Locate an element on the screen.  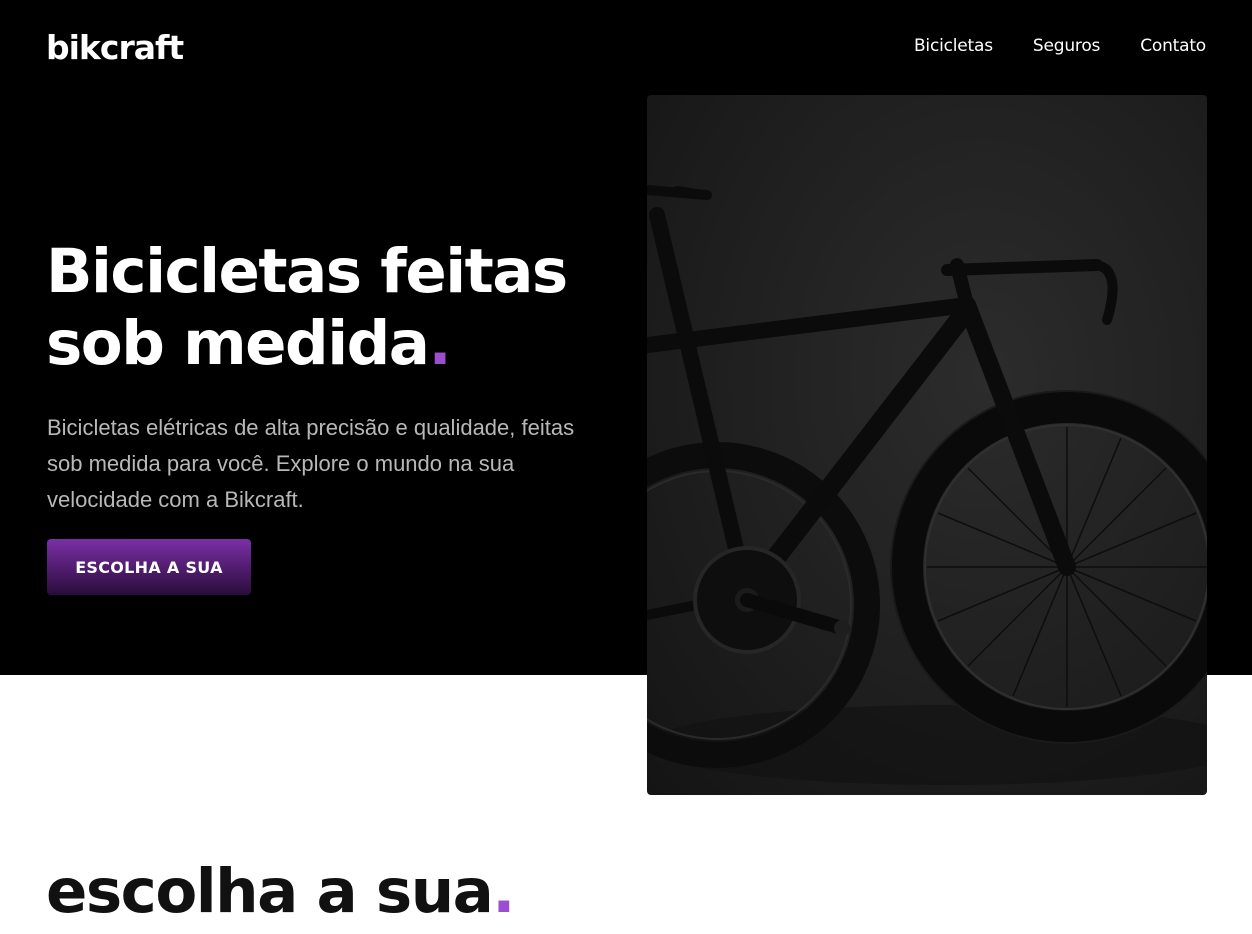
choose-yours-button: ESCOLHA A SUA is located at coordinates (149, 567).